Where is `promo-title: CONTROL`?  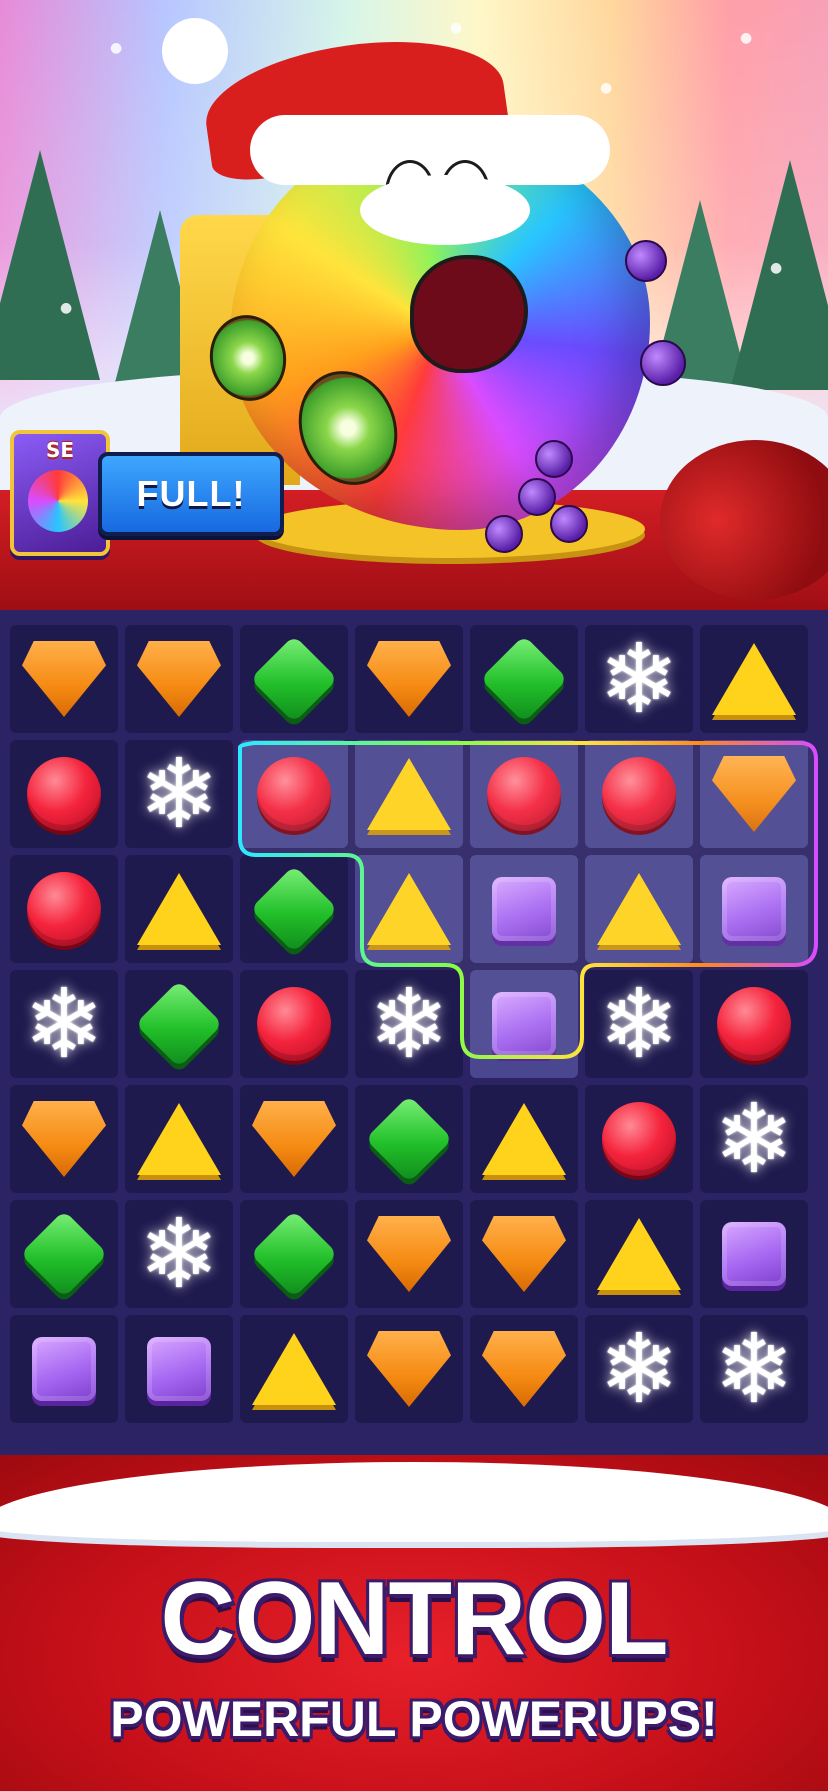
promo-title: CONTROL is located at coordinates (414, 1619).